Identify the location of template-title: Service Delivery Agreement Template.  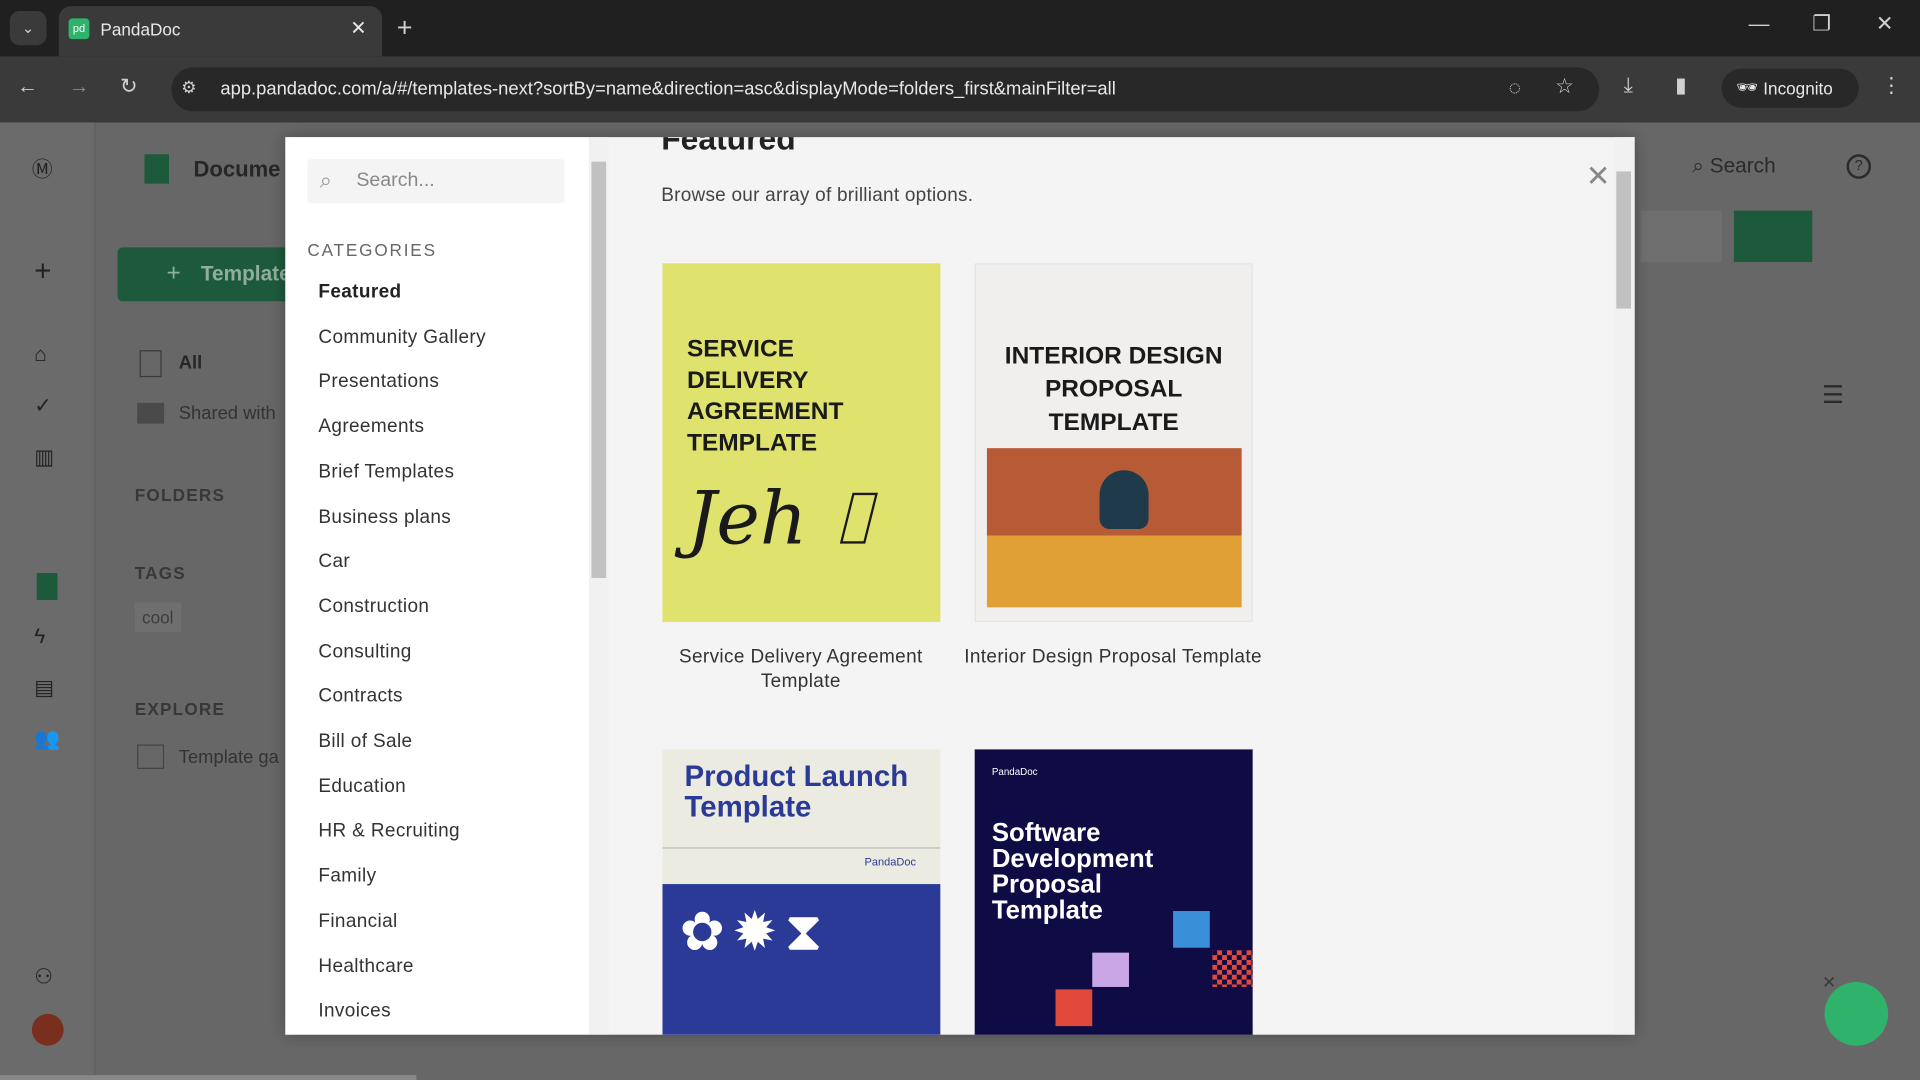
(801, 669).